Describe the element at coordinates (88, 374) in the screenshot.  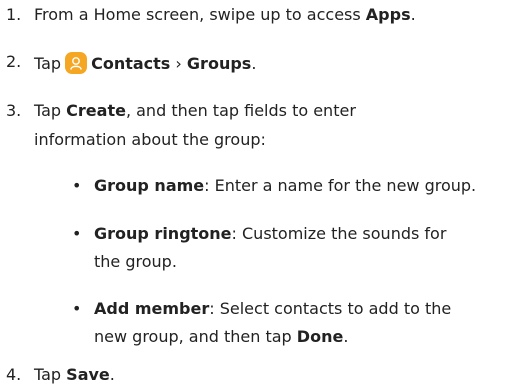
I see `save-label: Save` at that location.